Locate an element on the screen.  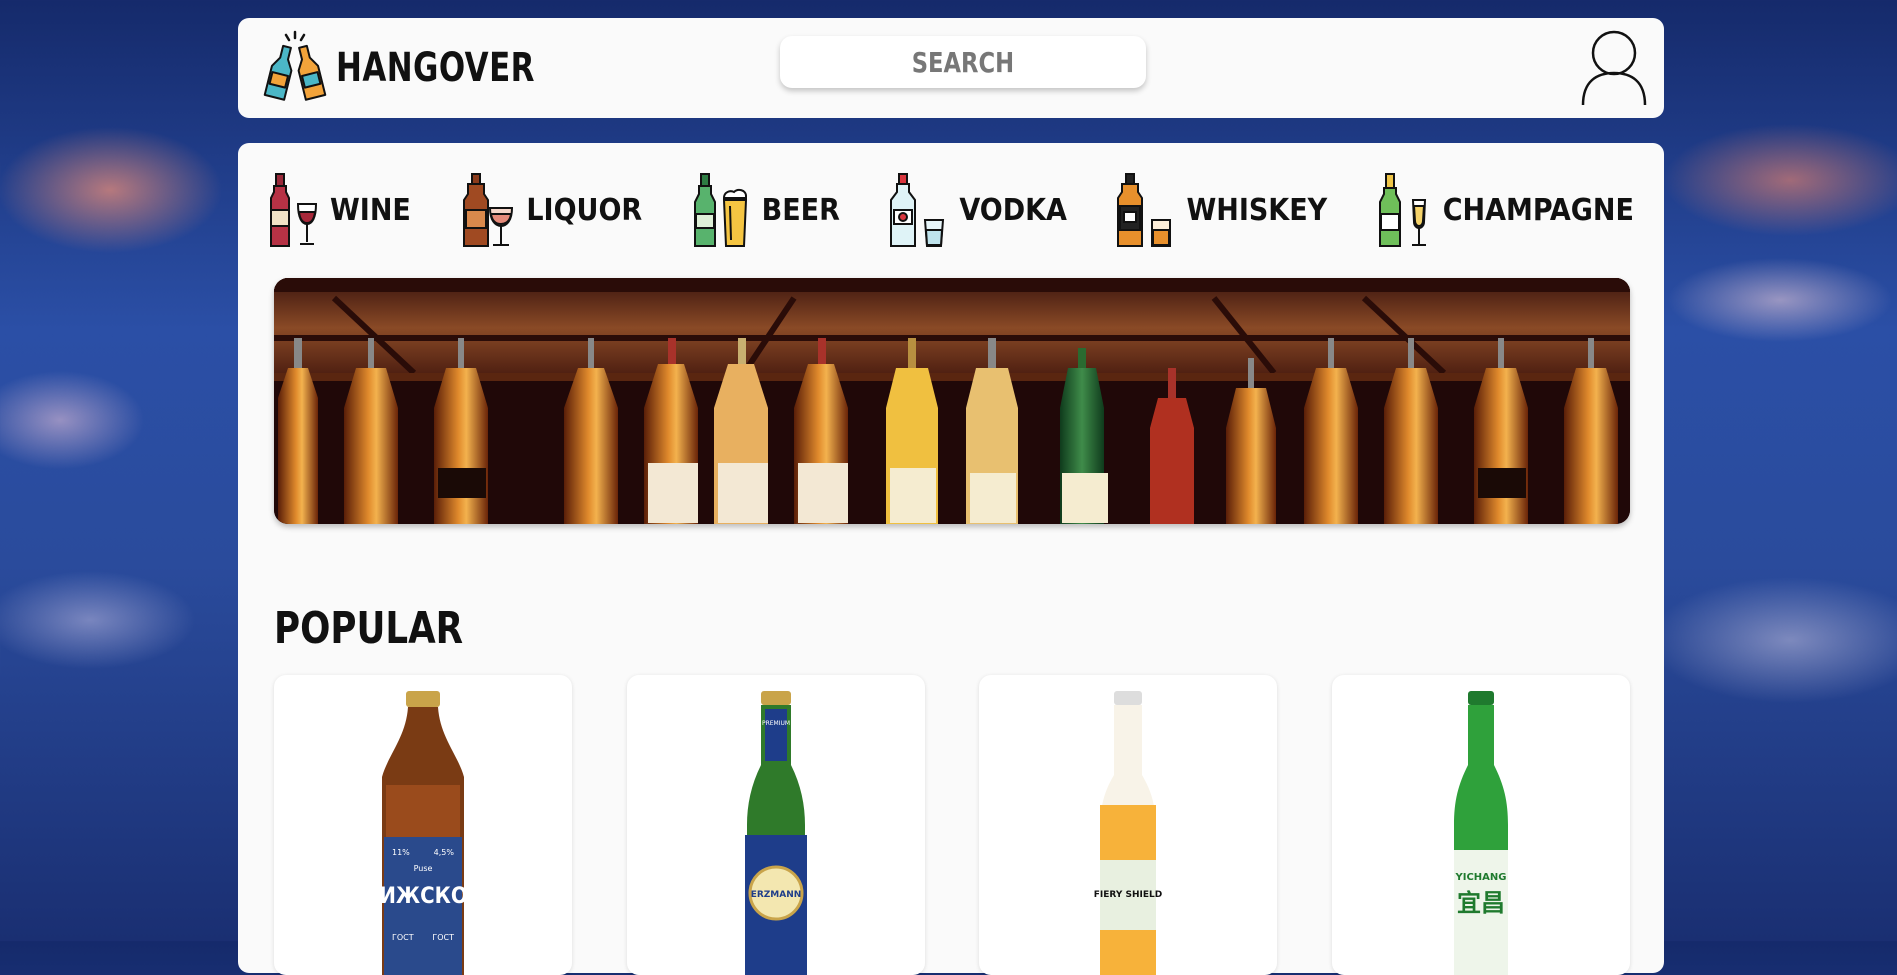
svg-text: FIERY SHIELD is located at coordinates (1128, 895).